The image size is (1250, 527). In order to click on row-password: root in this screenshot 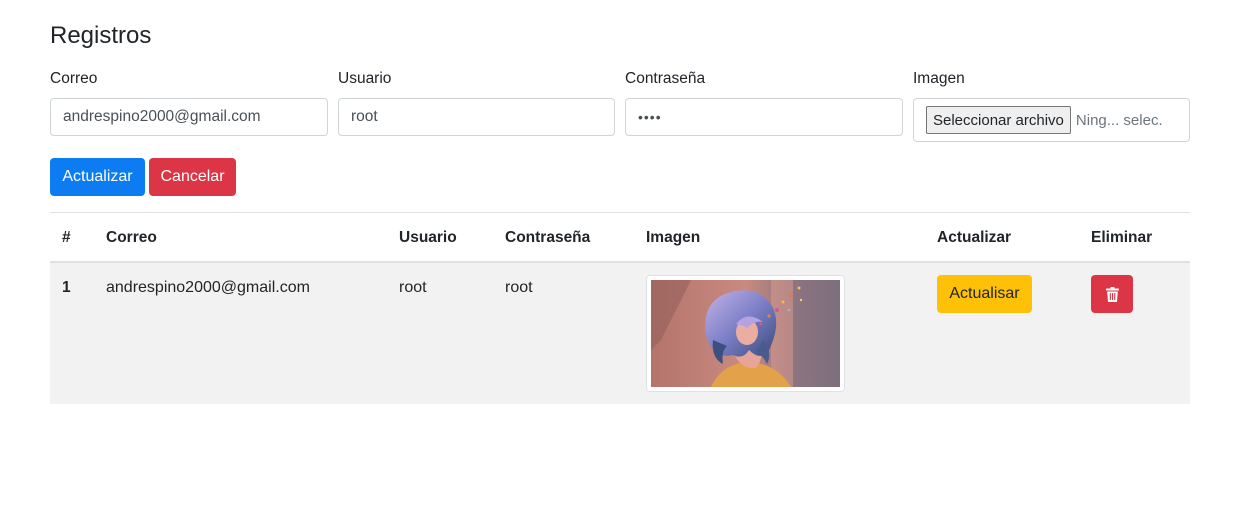, I will do `click(519, 287)`.